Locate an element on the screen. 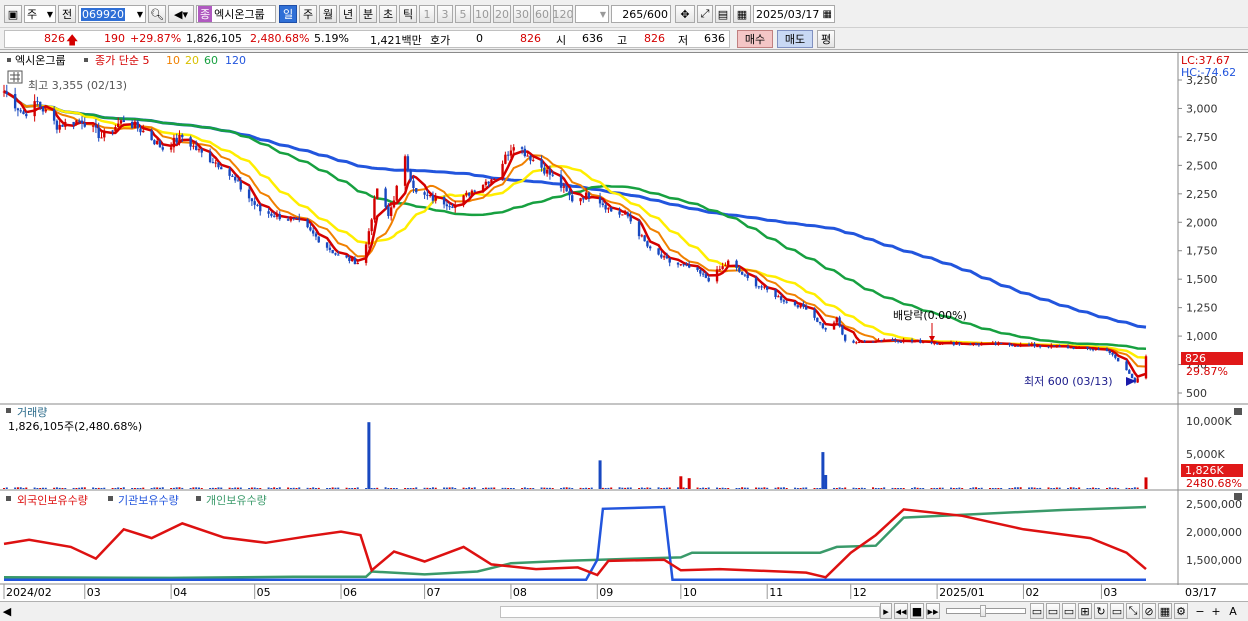 The width and height of the screenshot is (1248, 621). zoom-in-icon: + is located at coordinates (1216, 611).